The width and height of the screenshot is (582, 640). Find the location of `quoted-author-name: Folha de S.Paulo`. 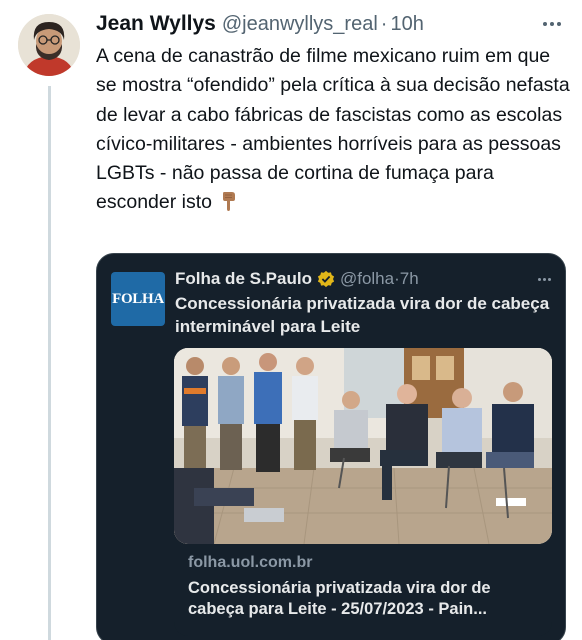

quoted-author-name: Folha de S.Paulo is located at coordinates (243, 279).